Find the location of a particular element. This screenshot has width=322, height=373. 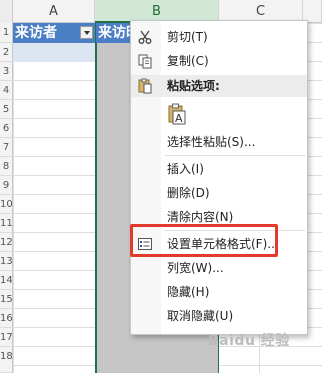

menu-item-label: 剪切(T) is located at coordinates (187, 37).